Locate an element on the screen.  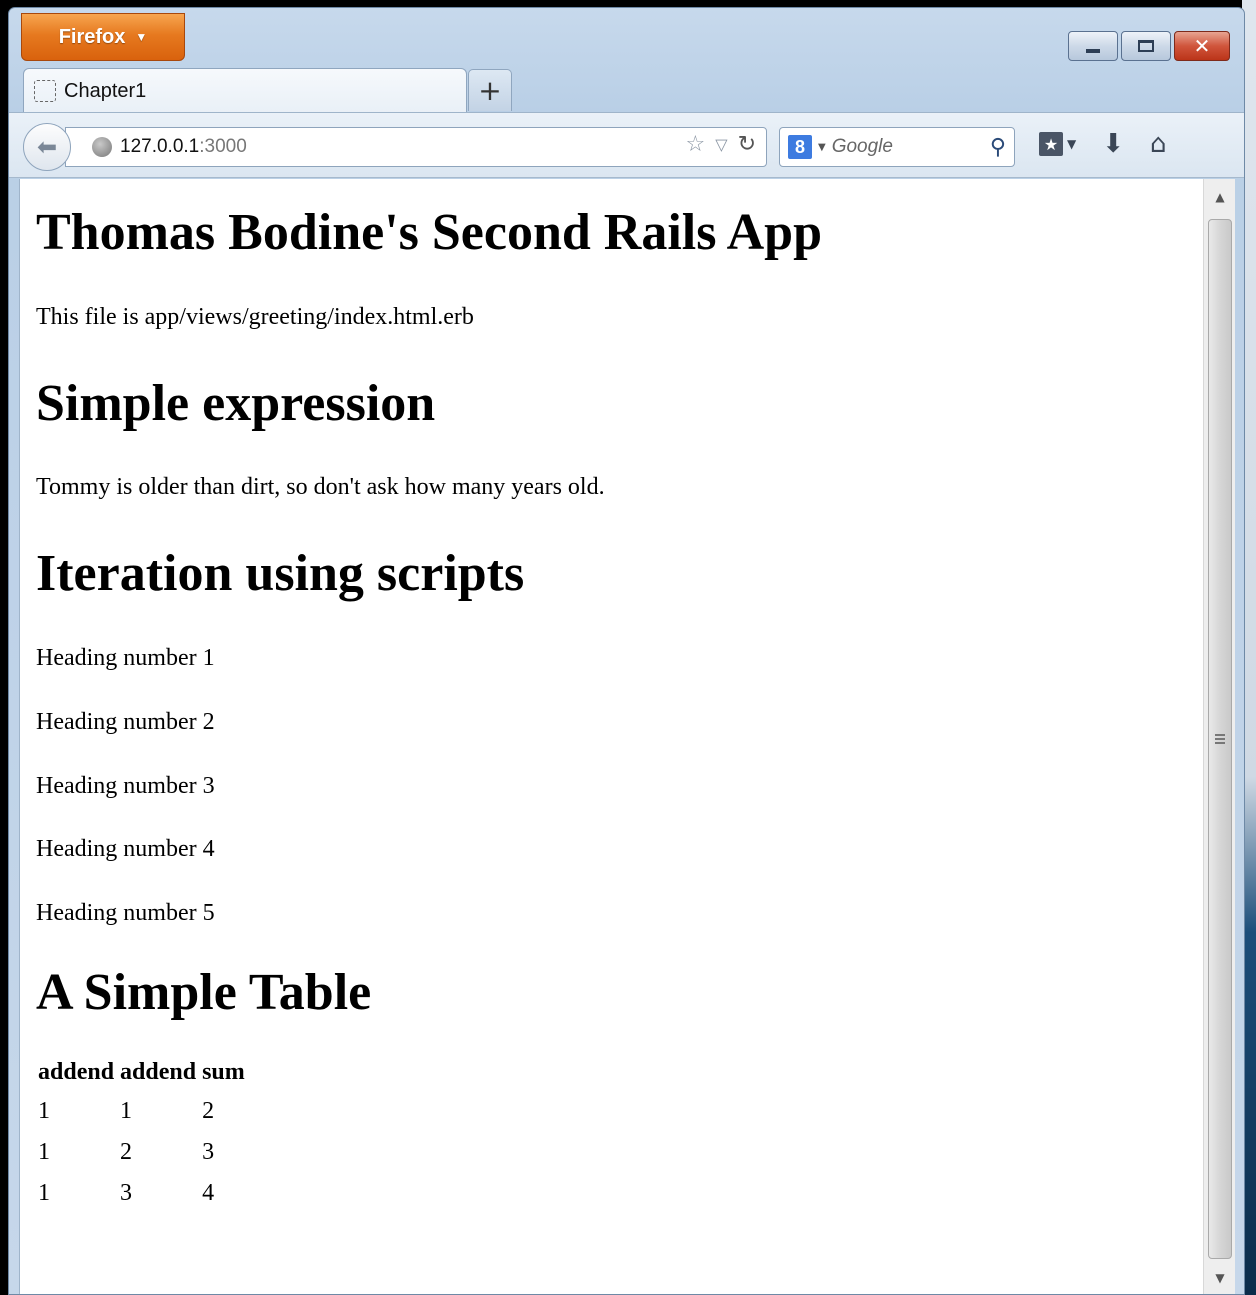
close-icon: ✕ is located at coordinates (1202, 46).